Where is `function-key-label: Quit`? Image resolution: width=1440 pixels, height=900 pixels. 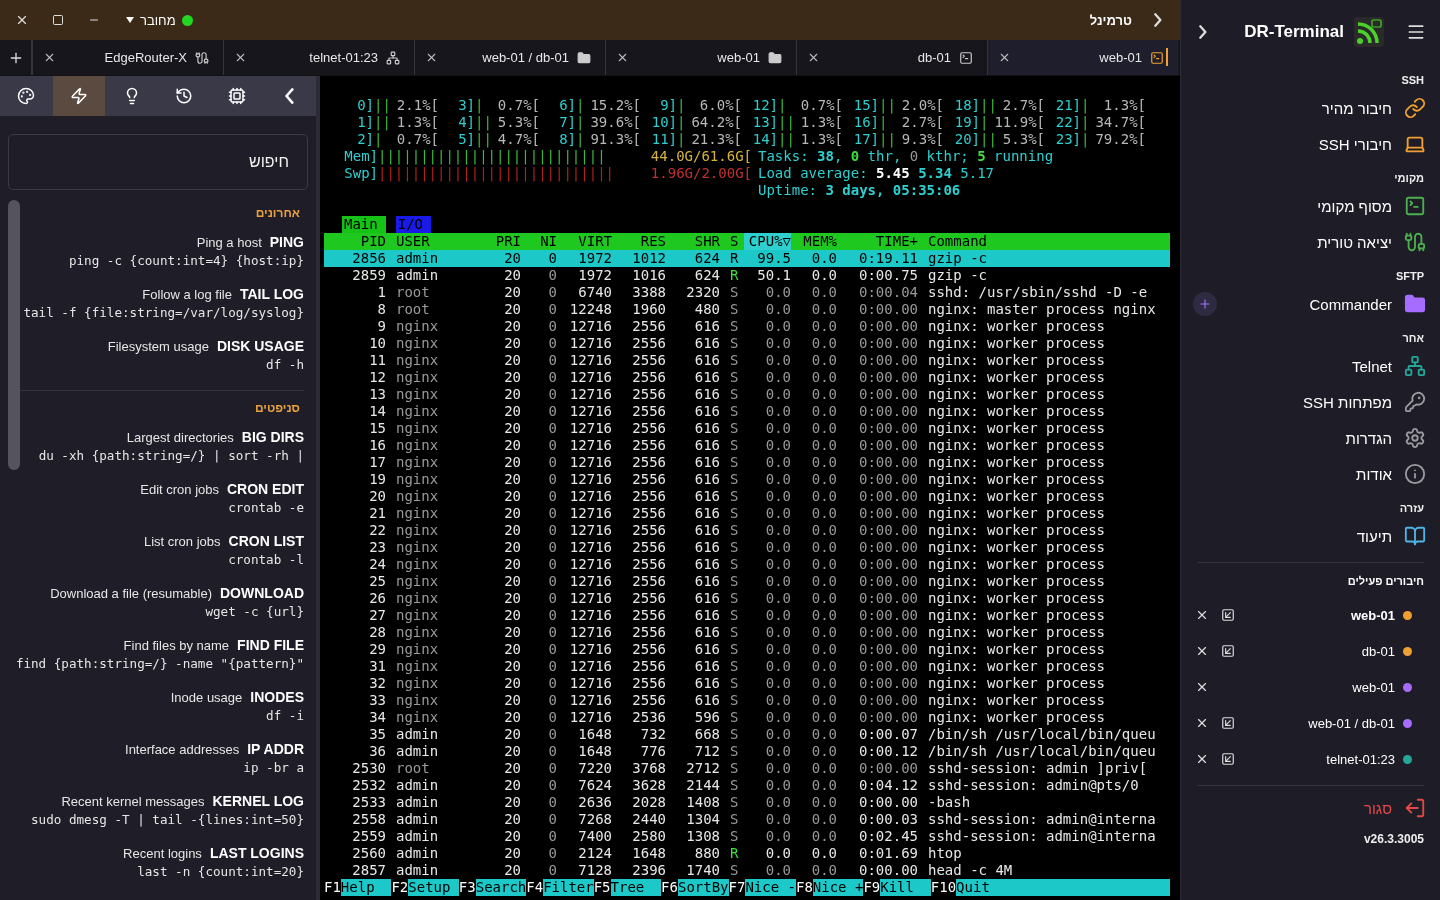
function-key-label: Quit is located at coordinates (1063, 887).